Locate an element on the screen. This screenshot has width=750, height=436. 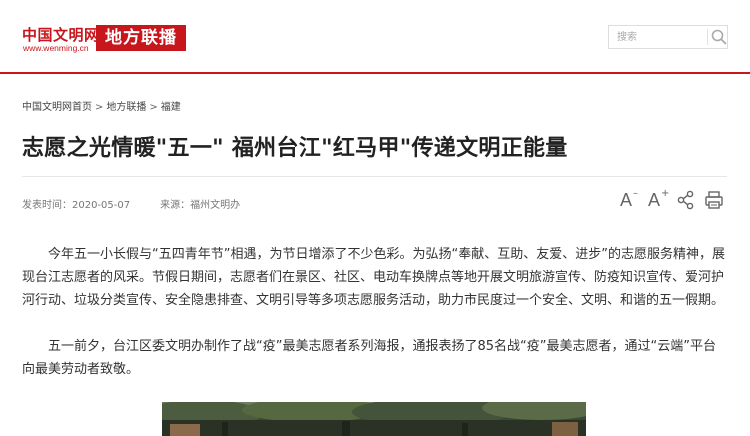
breadcrumb: 中国文明网首页 > 地方联播 > 福建 is located at coordinates (101, 105).